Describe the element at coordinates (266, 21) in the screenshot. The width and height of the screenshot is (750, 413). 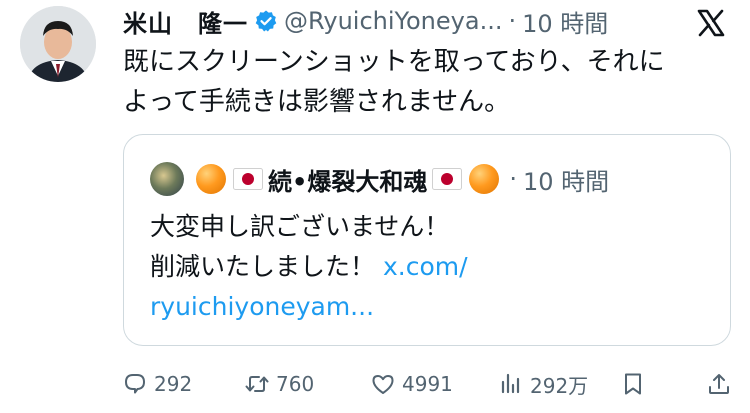
I see `verified-badge-icon` at that location.